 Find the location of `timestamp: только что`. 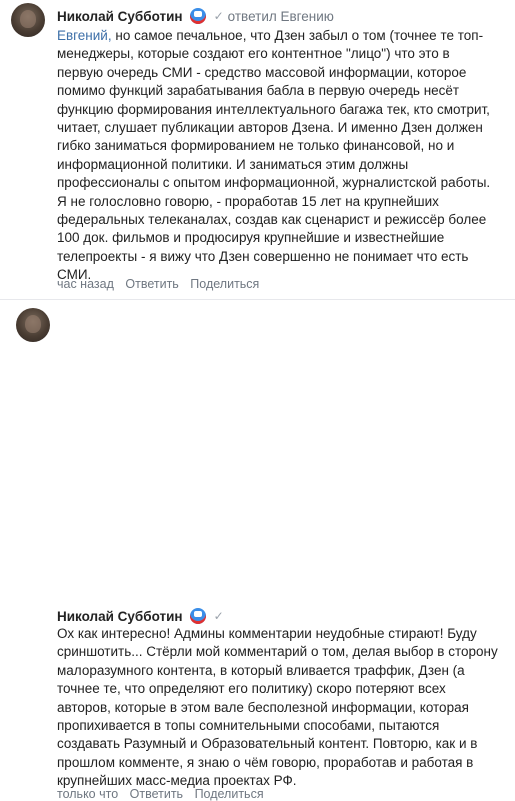

timestamp: только что is located at coordinates (88, 794).